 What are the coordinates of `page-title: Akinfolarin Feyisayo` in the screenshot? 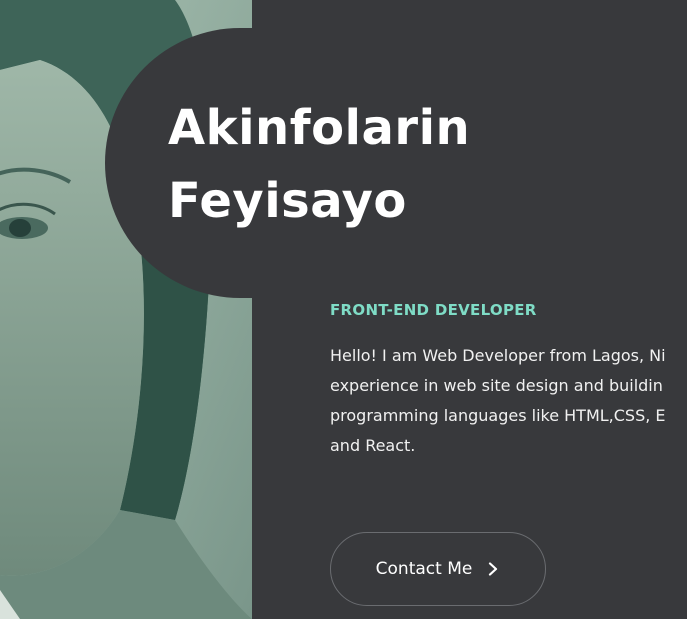 It's located at (319, 165).